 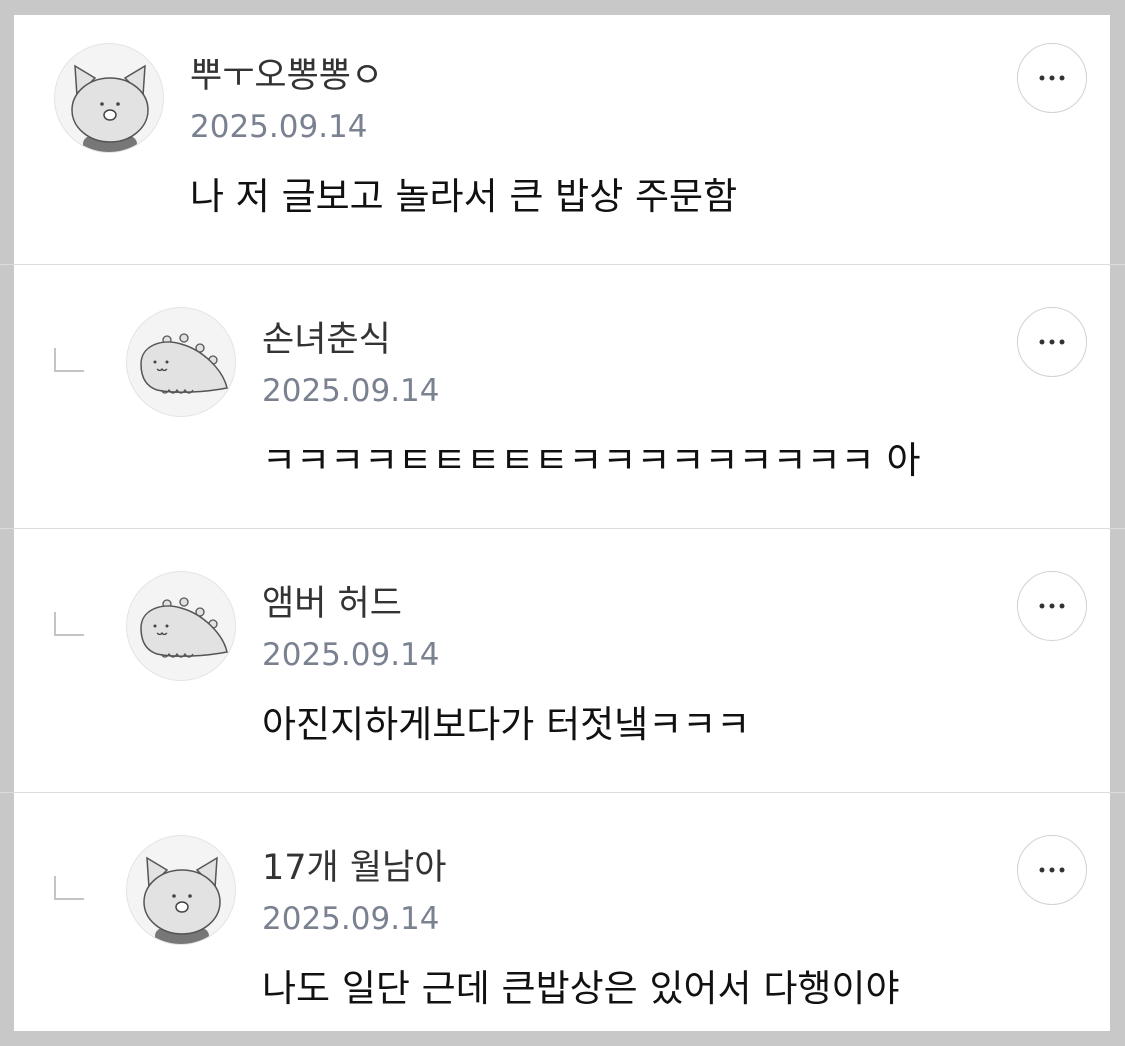 I want to click on comment-author: 17개 월남아, so click(x=354, y=868).